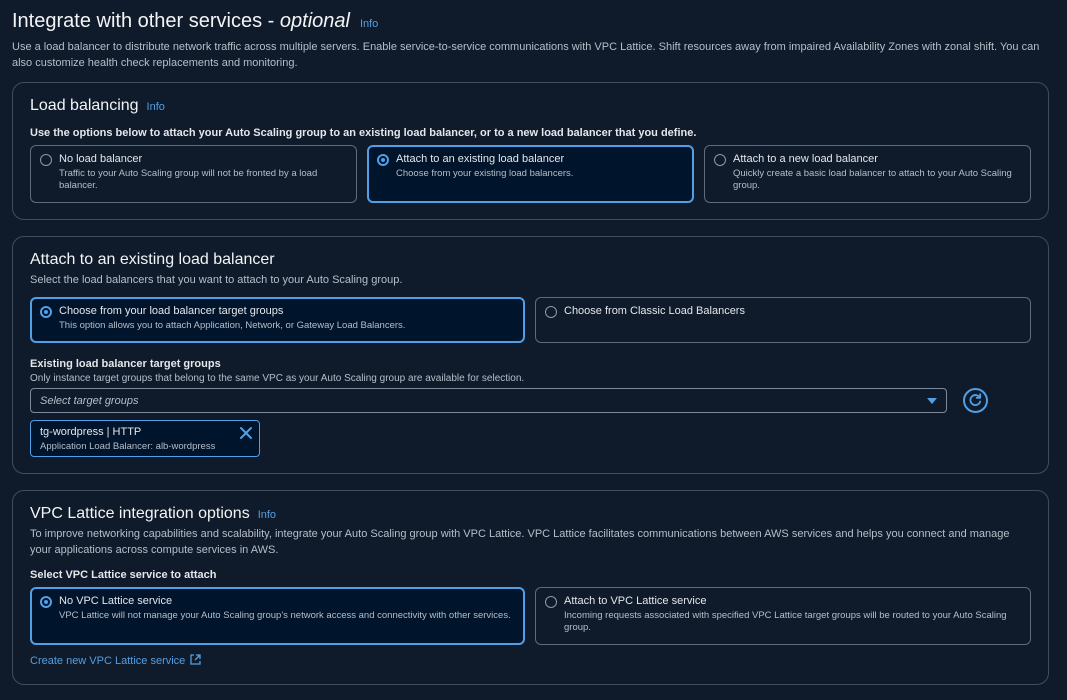 This screenshot has width=1067, height=700. What do you see at coordinates (128, 446) in the screenshot?
I see `token-description: Application Load Balancer: alb-wordpress` at bounding box center [128, 446].